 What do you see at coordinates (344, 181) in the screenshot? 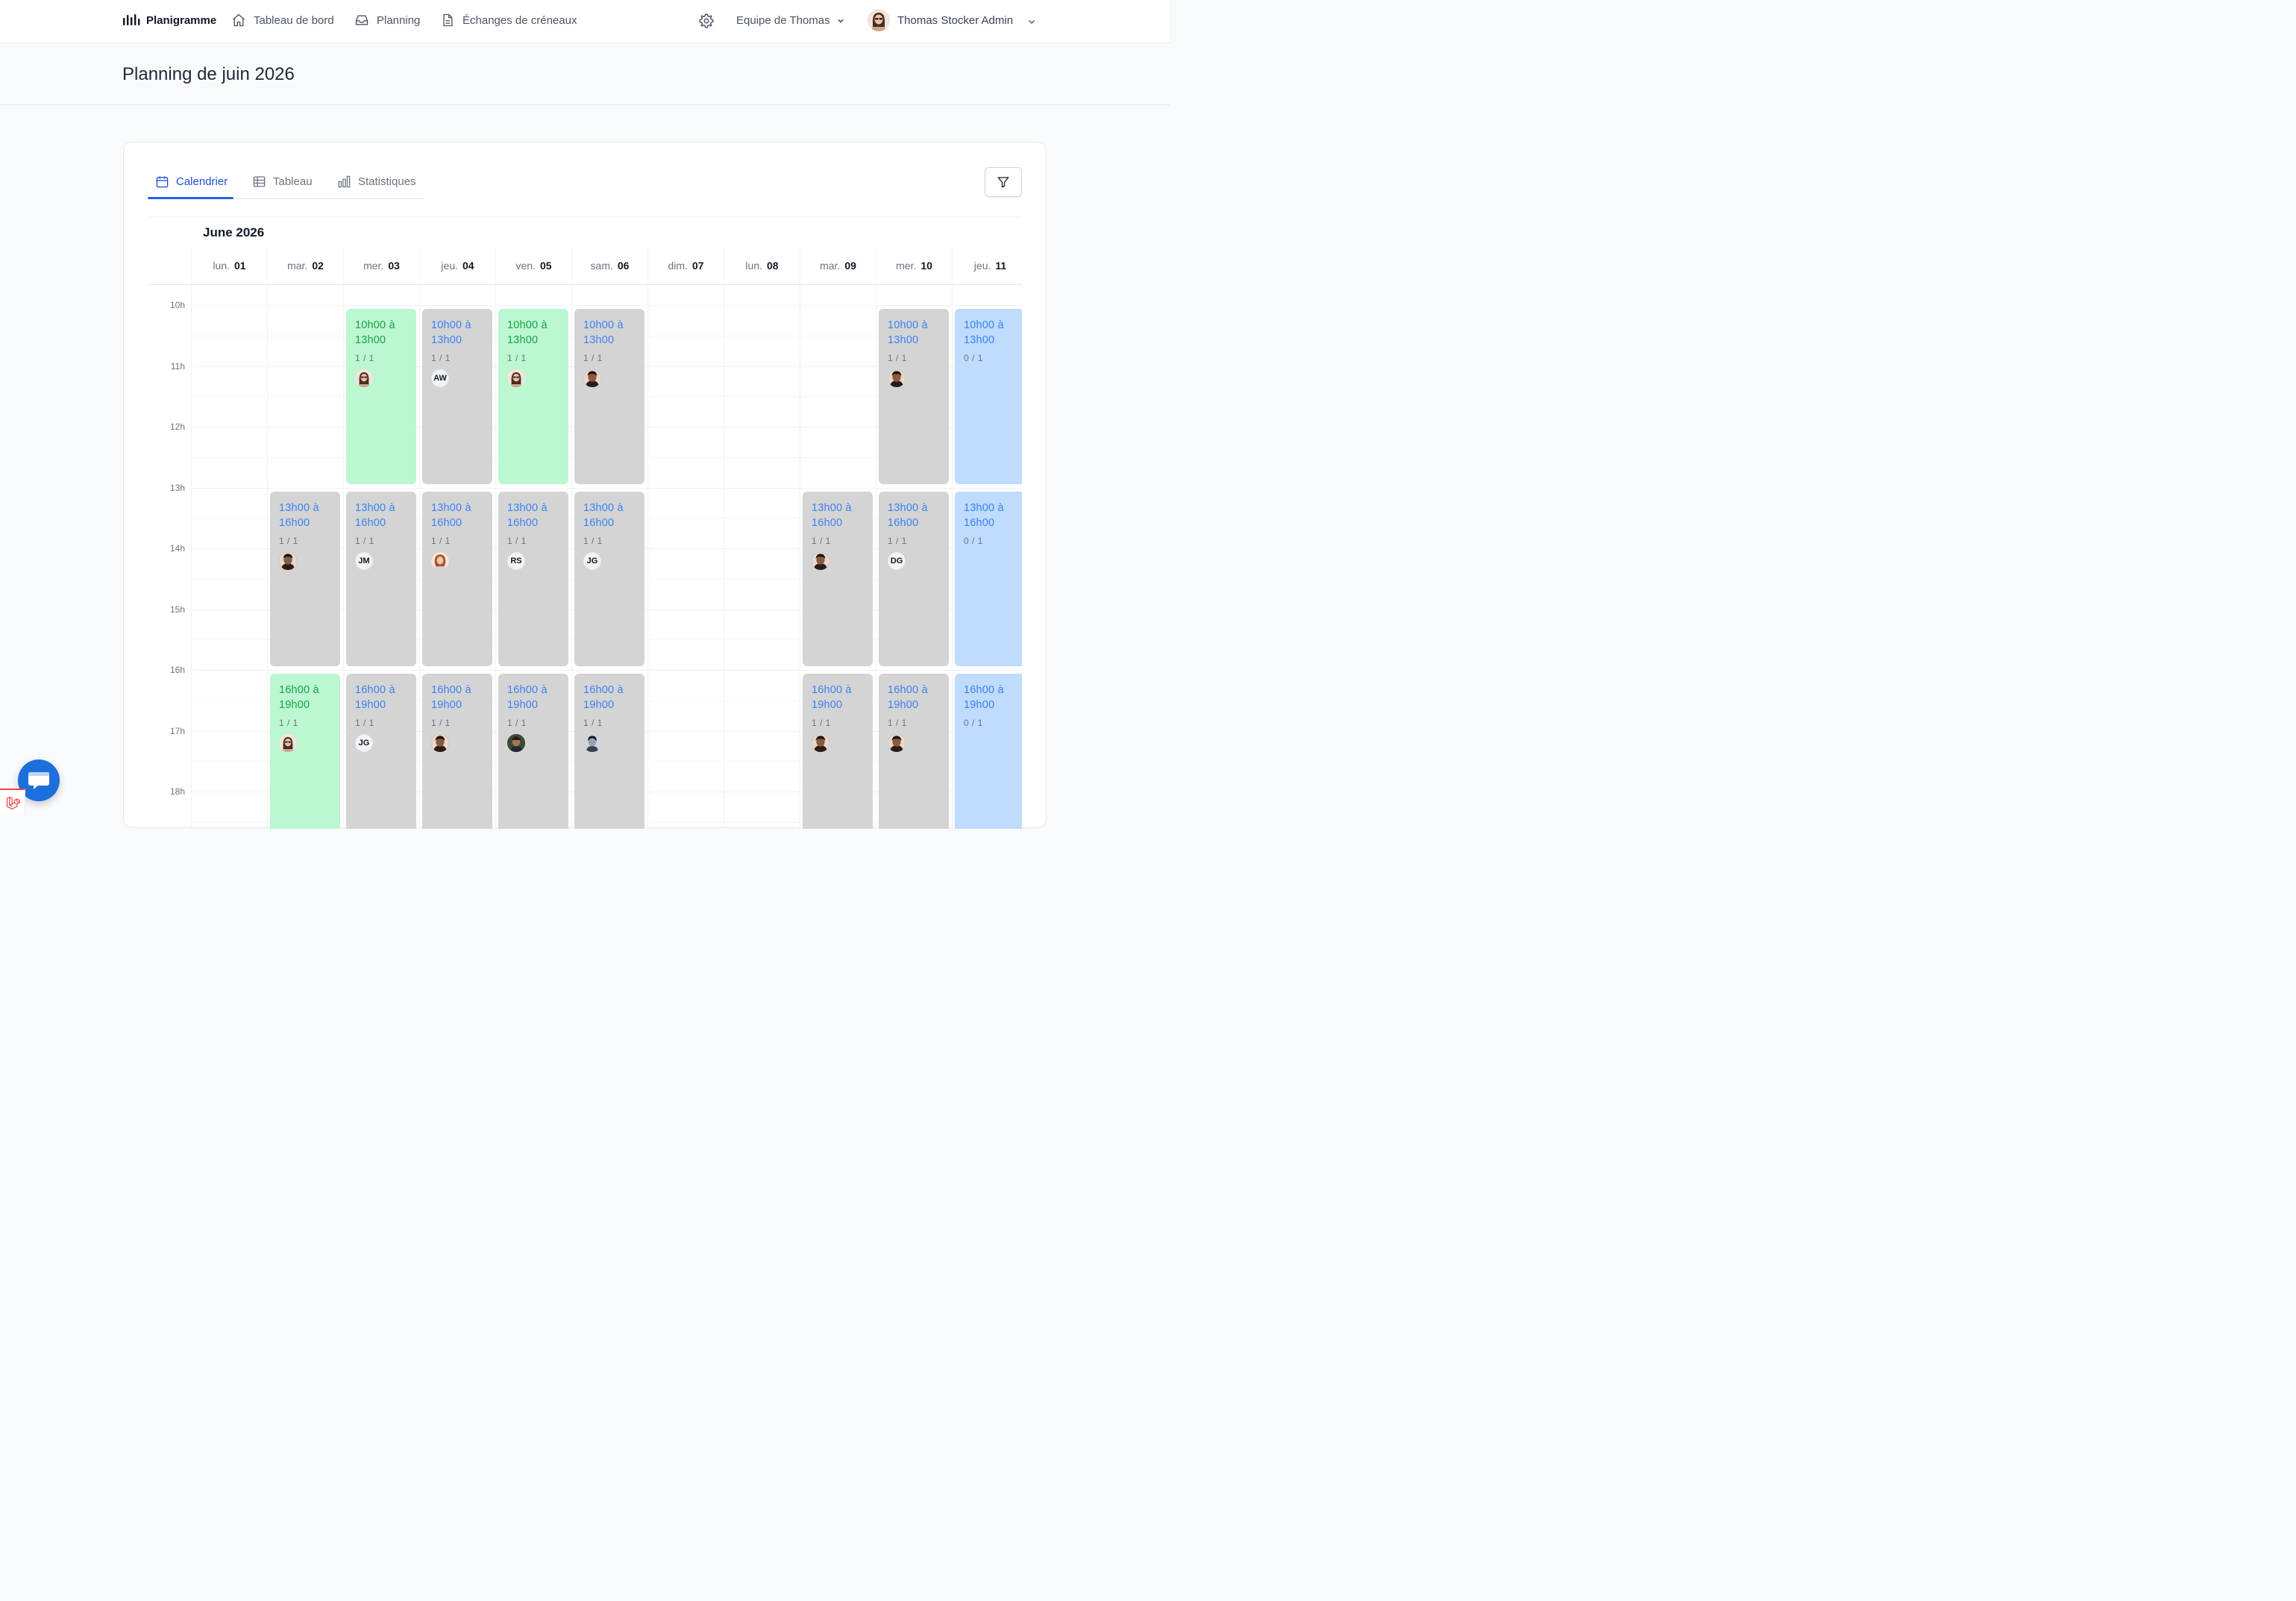
I see `bar-chart-icon` at bounding box center [344, 181].